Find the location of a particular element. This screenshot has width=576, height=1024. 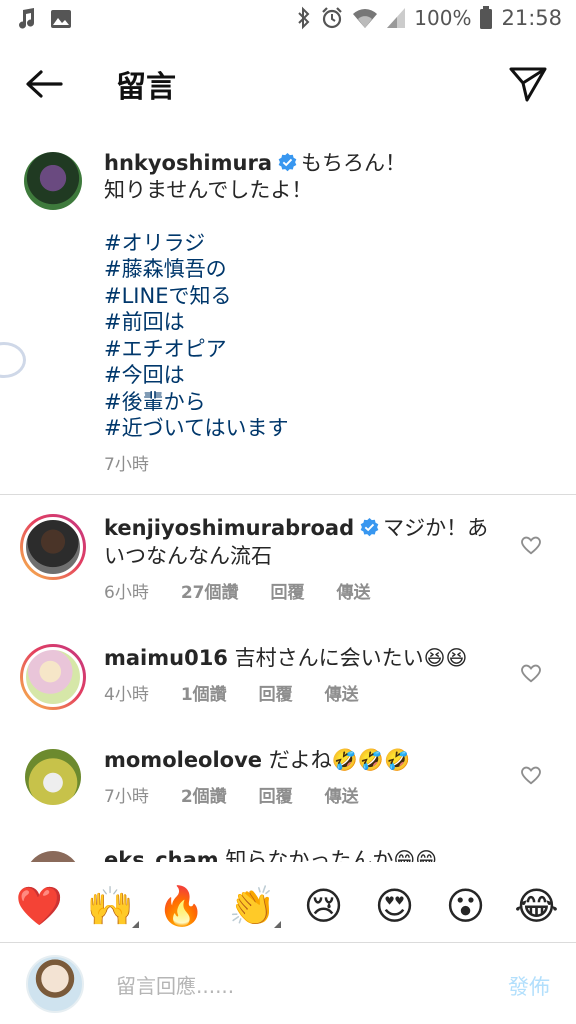

hashtag-link: #近づいてはいます is located at coordinates (324, 428).